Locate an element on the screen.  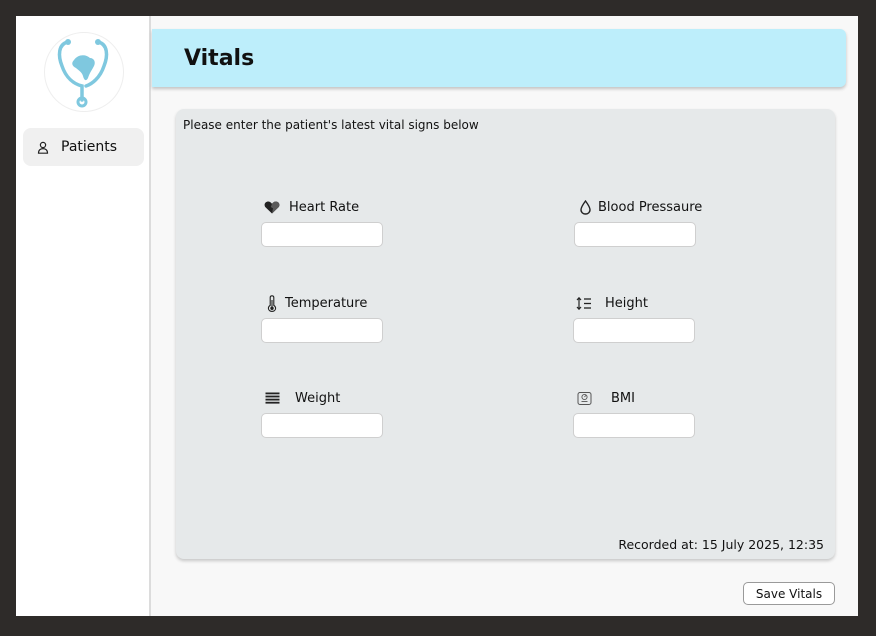
stethoscope-africa-logo is located at coordinates (84, 72).